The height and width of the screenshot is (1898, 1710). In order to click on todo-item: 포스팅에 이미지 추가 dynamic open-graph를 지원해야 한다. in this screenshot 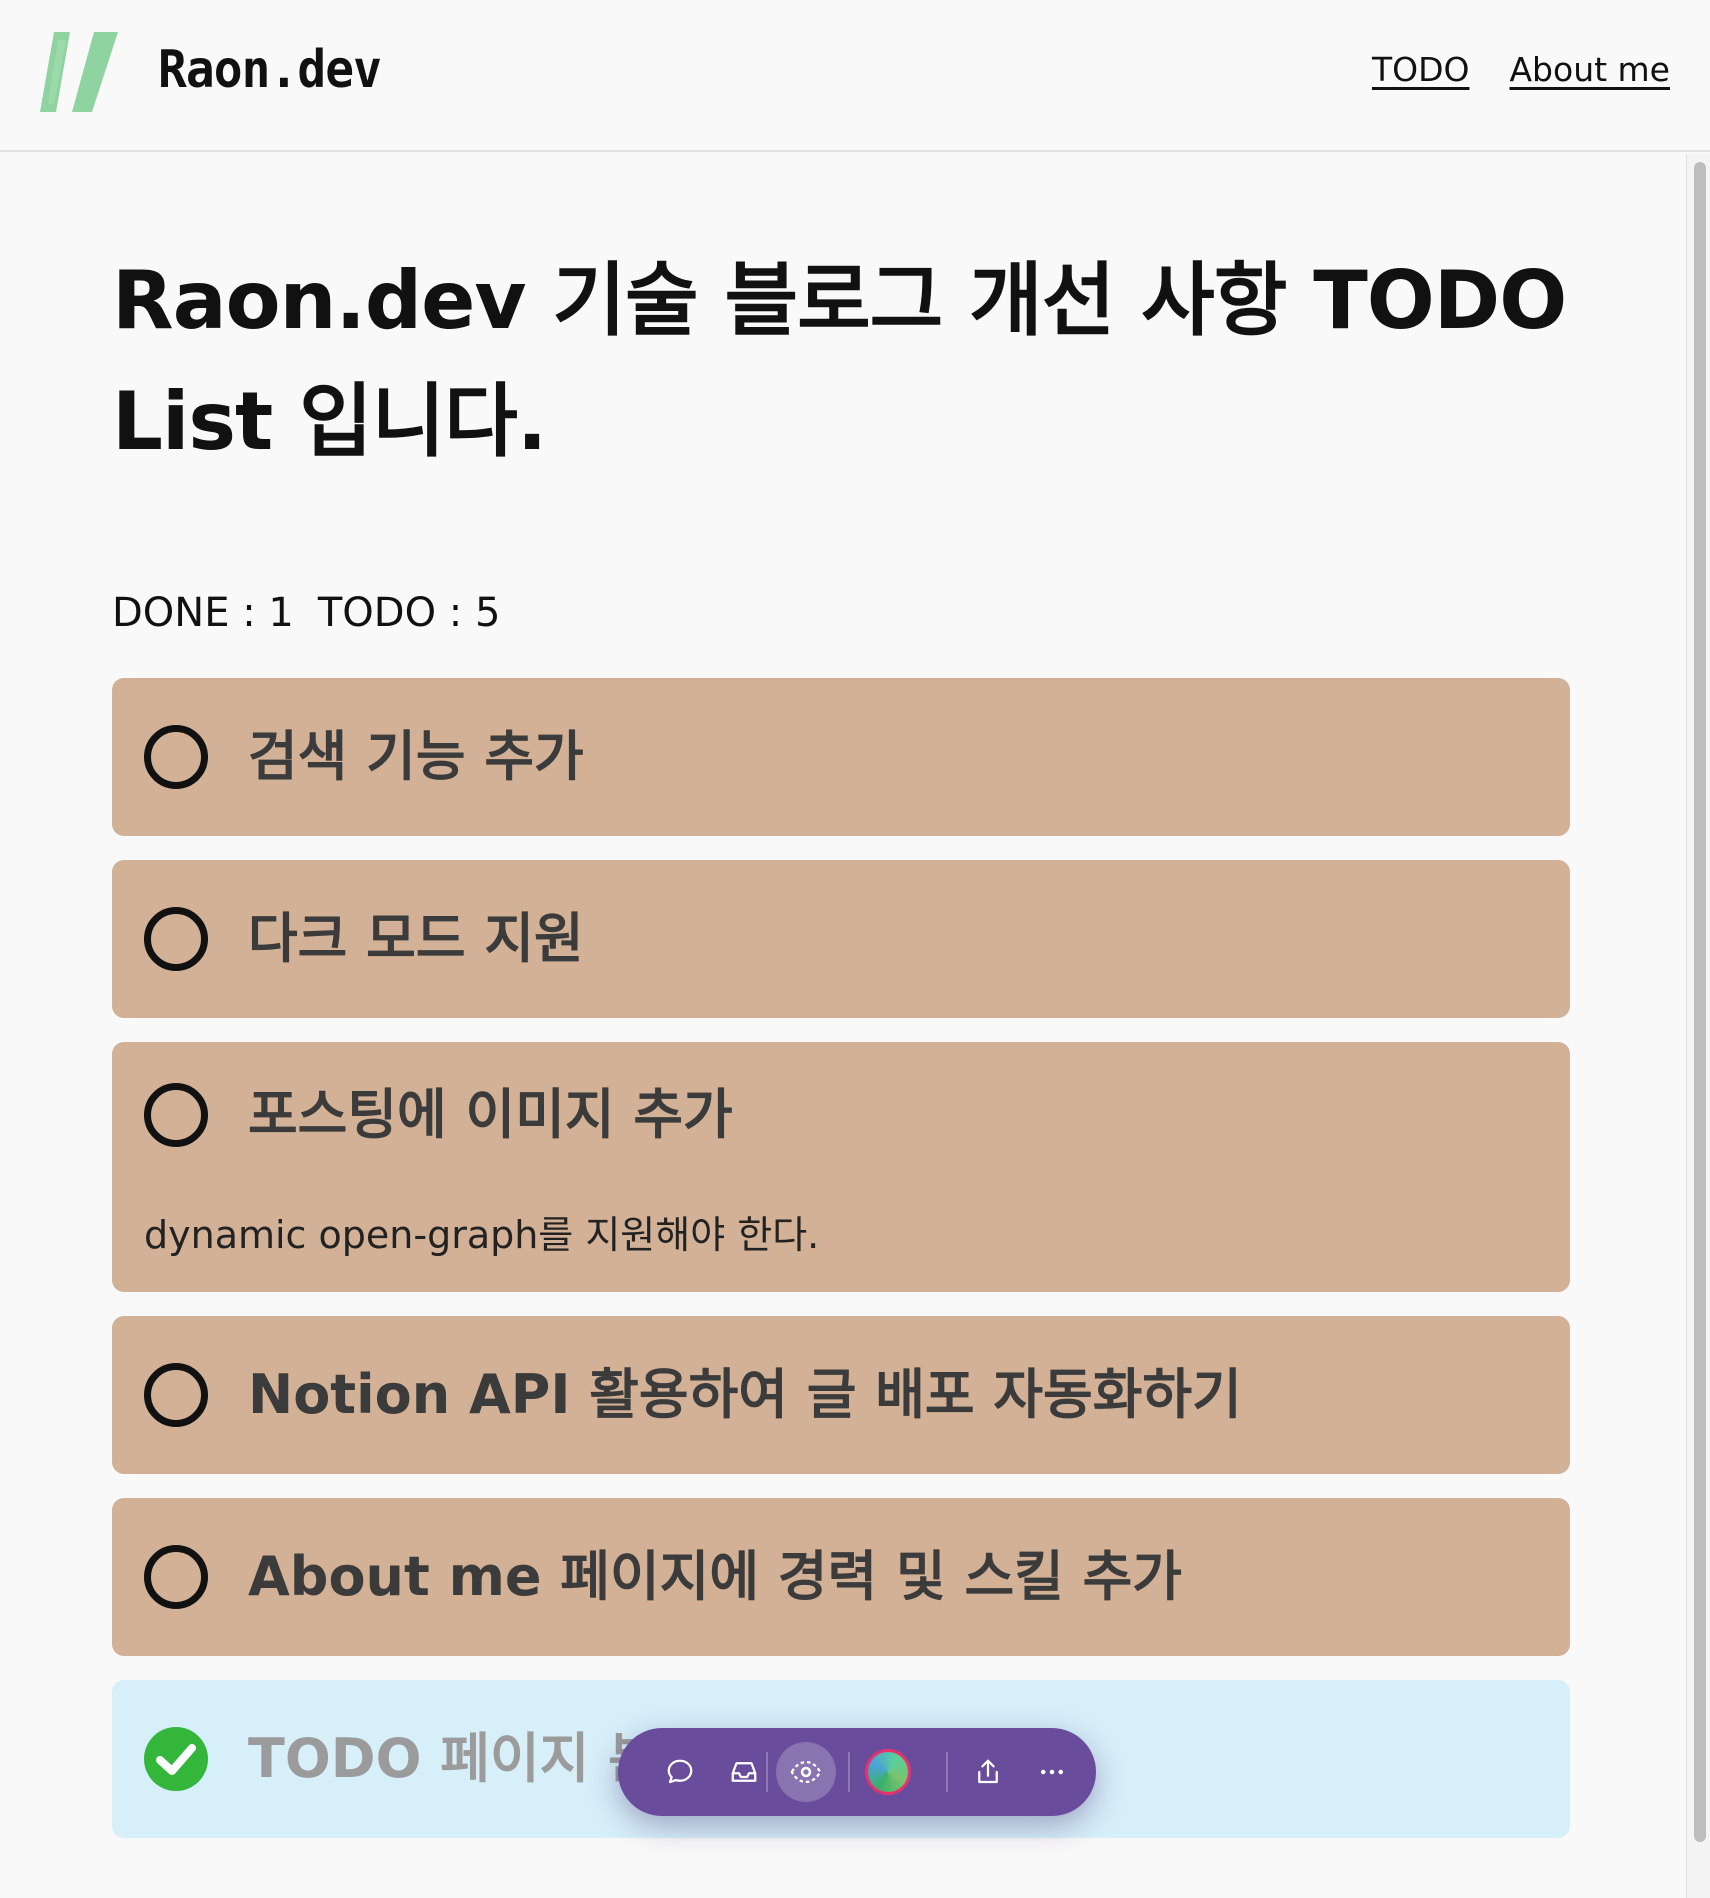, I will do `click(841, 1167)`.